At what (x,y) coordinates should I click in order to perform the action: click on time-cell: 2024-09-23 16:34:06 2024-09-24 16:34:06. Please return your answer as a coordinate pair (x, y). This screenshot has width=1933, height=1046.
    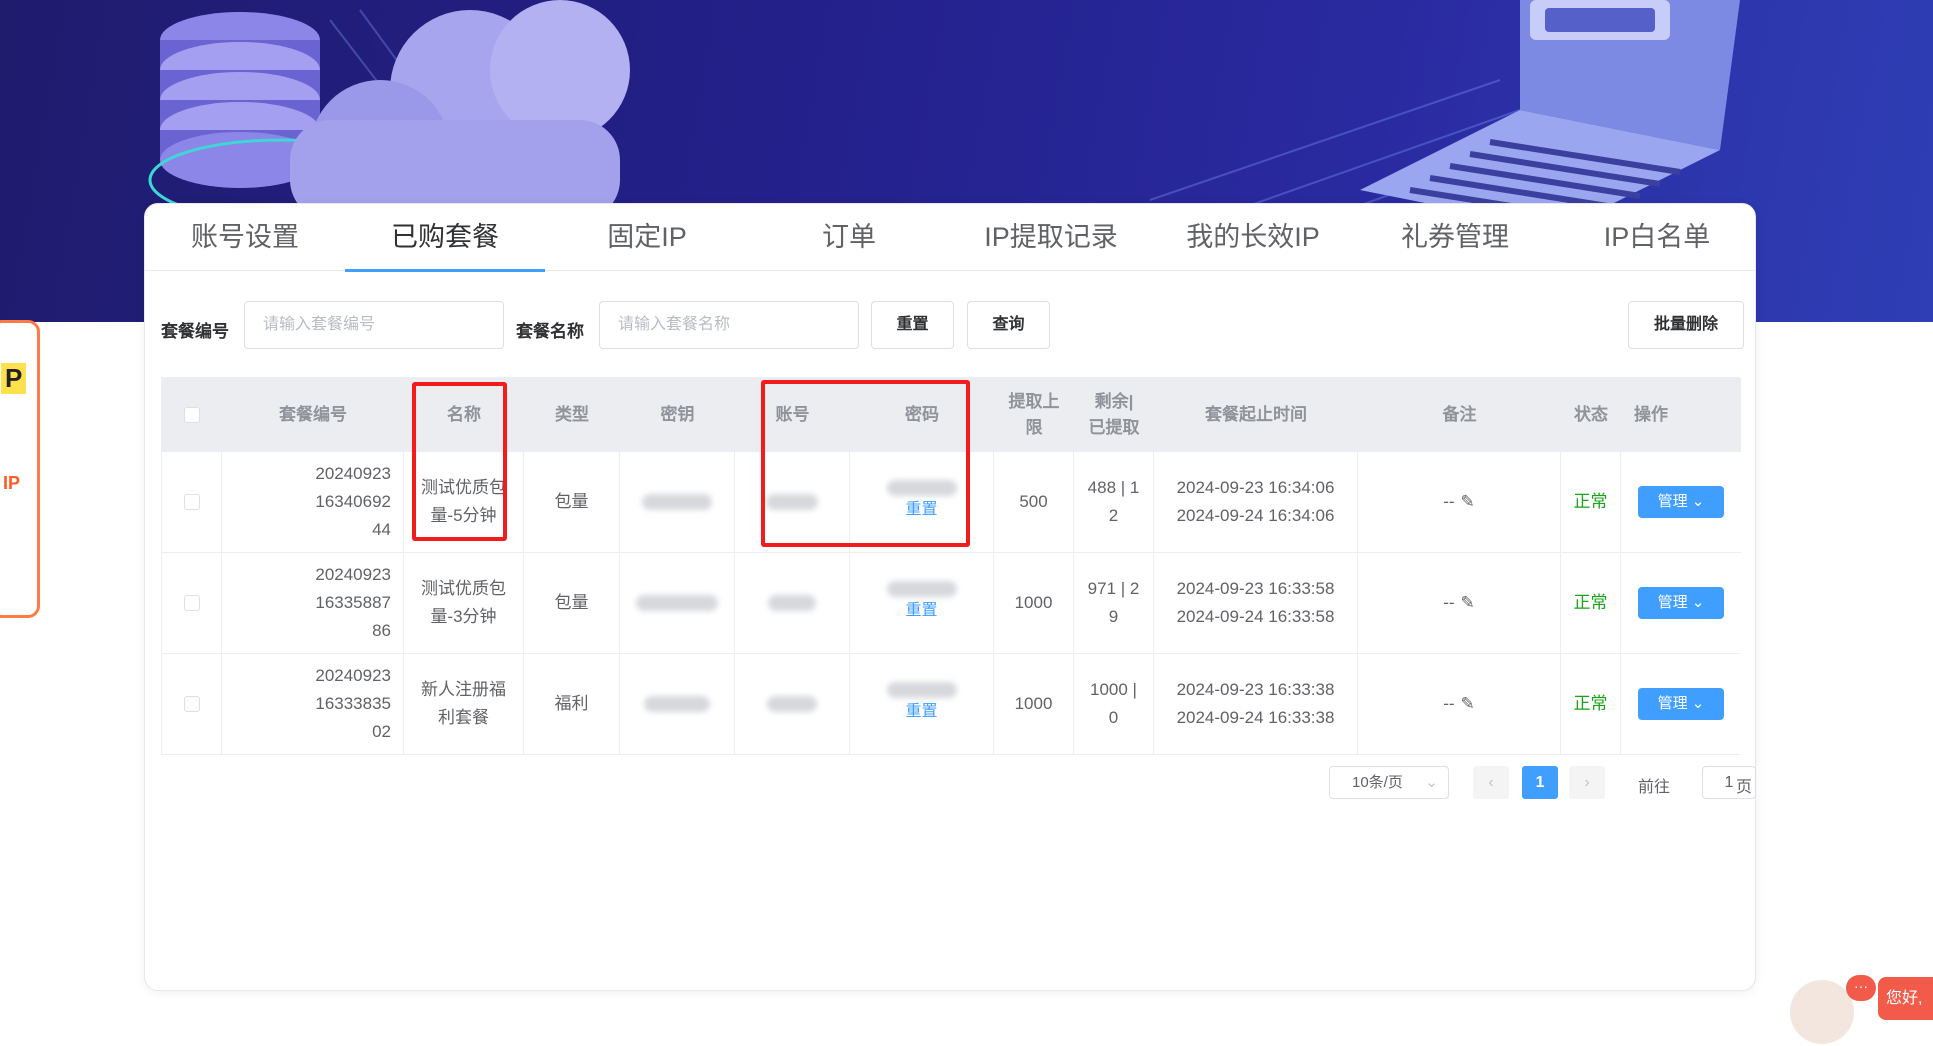
    Looking at the image, I should click on (1256, 502).